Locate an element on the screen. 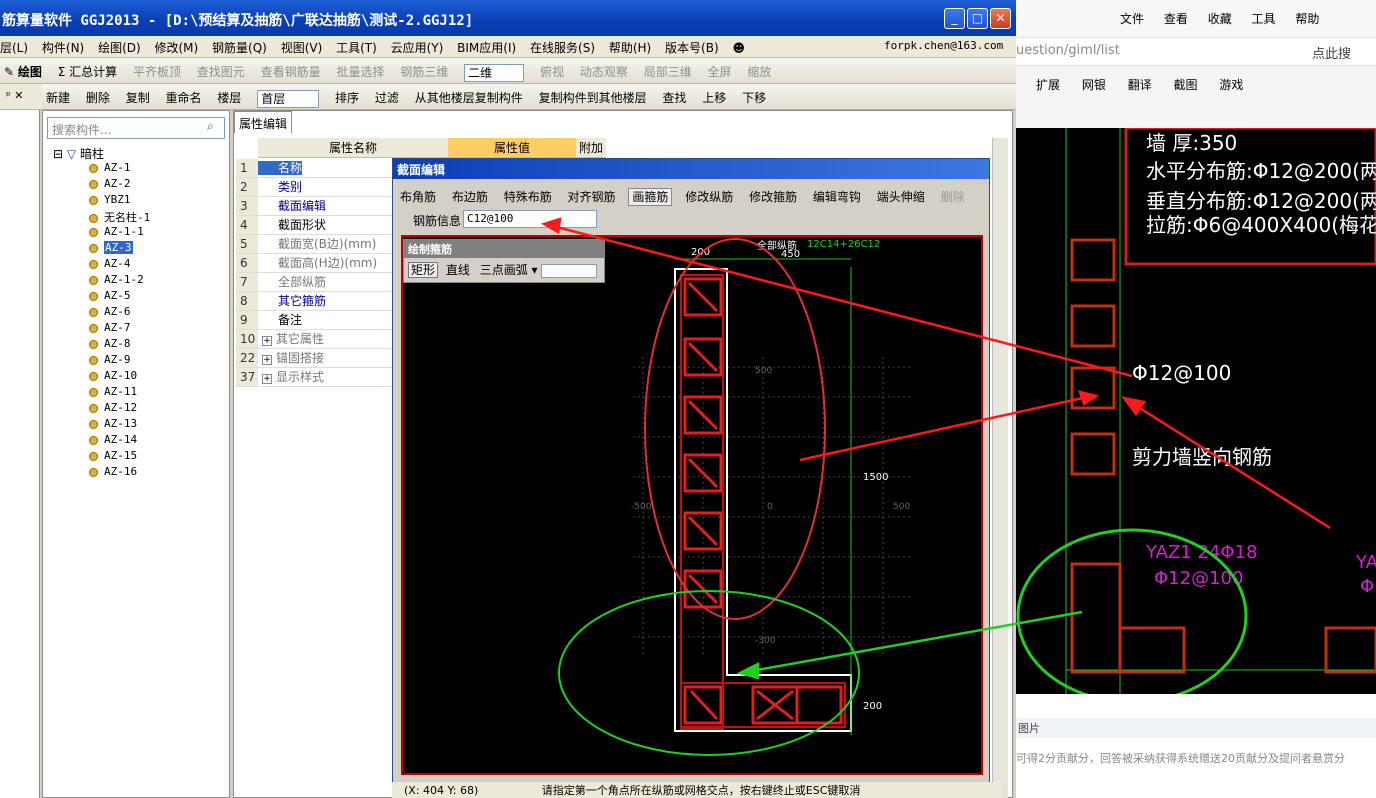 This screenshot has width=1376, height=798. tree-item: YBZ1 is located at coordinates (110, 199).